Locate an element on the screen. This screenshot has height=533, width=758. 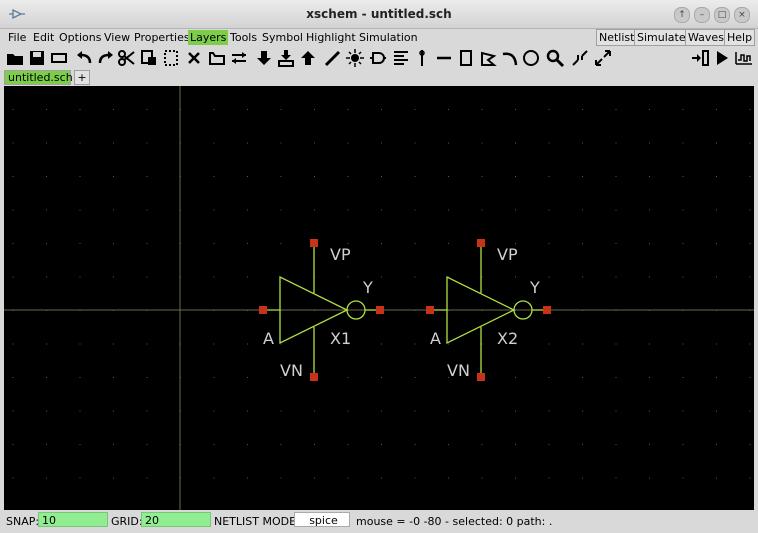
menu-highlight: Highlight is located at coordinates (331, 37).